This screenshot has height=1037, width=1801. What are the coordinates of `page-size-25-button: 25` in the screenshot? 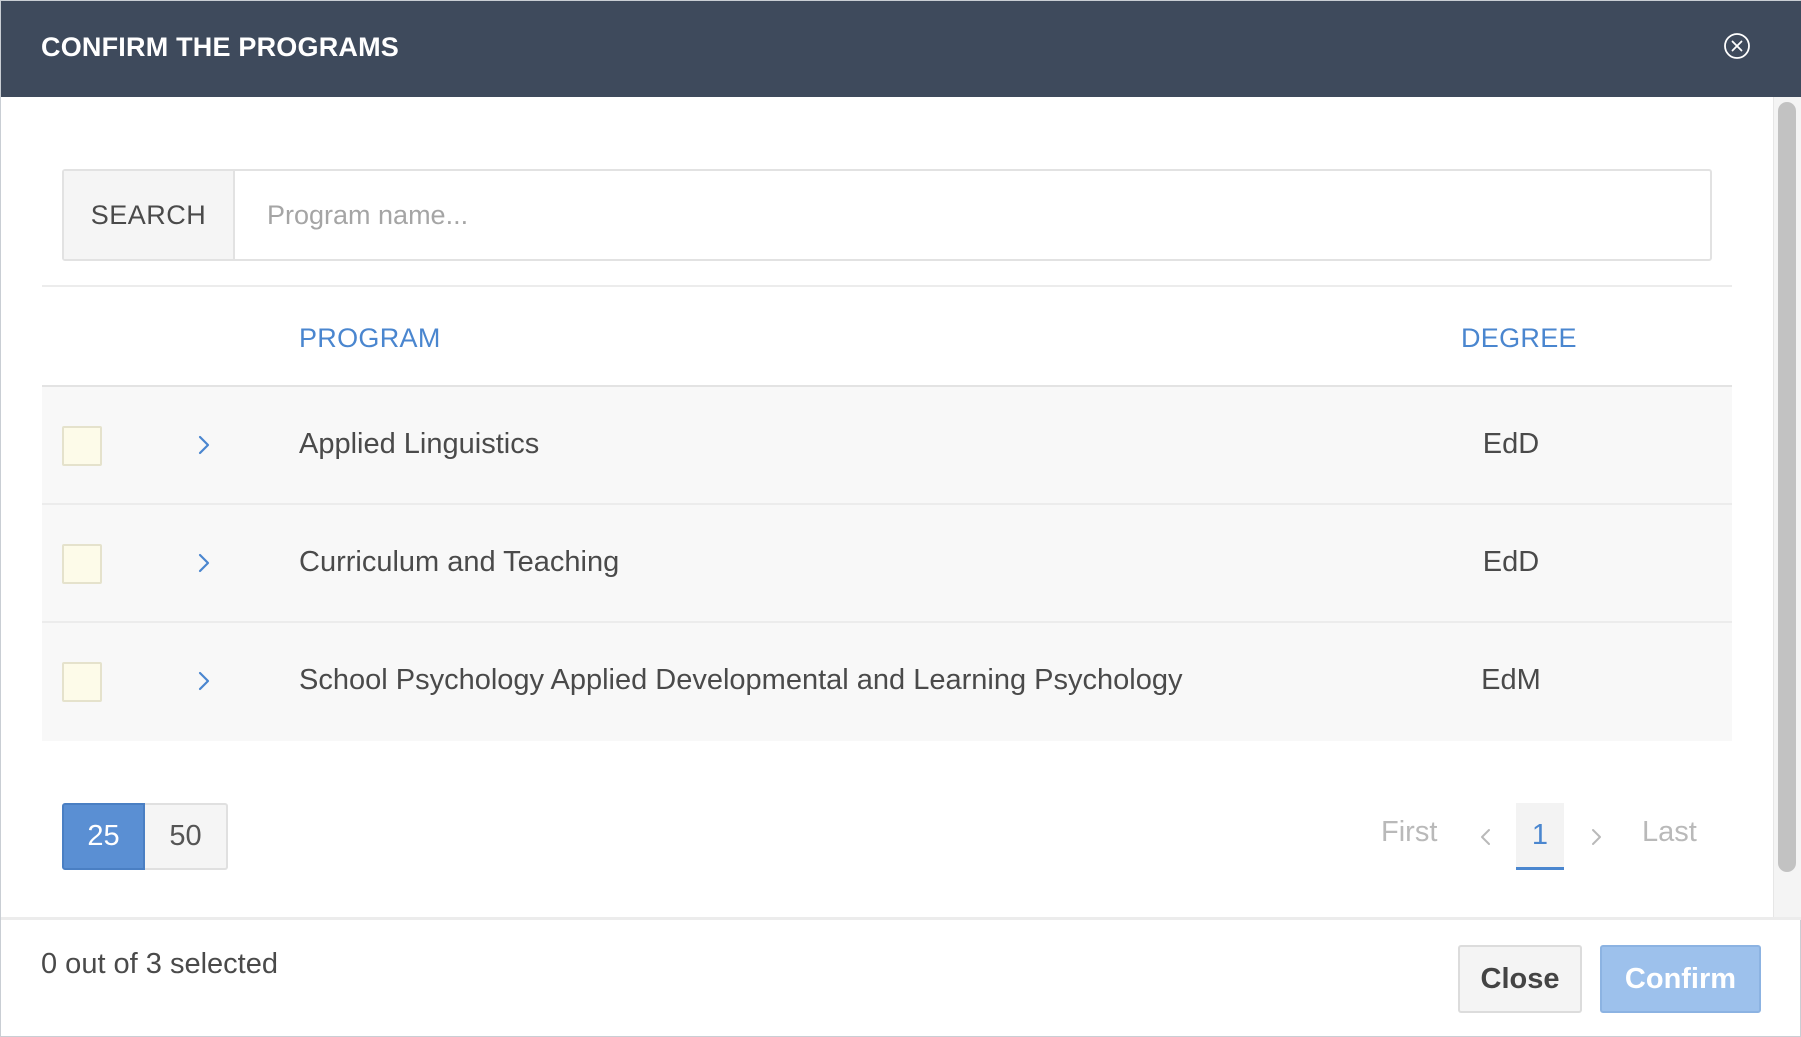 It's located at (103, 836).